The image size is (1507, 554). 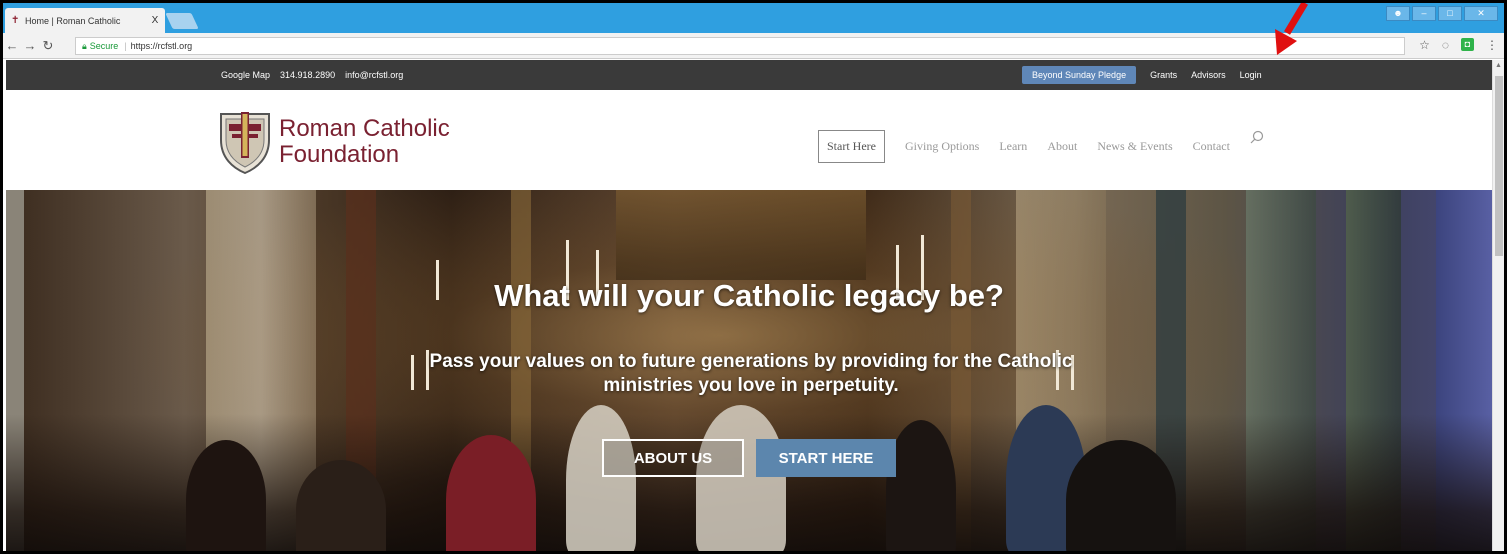 What do you see at coordinates (364, 128) in the screenshot?
I see `logo-line-1: Roman Catholic` at bounding box center [364, 128].